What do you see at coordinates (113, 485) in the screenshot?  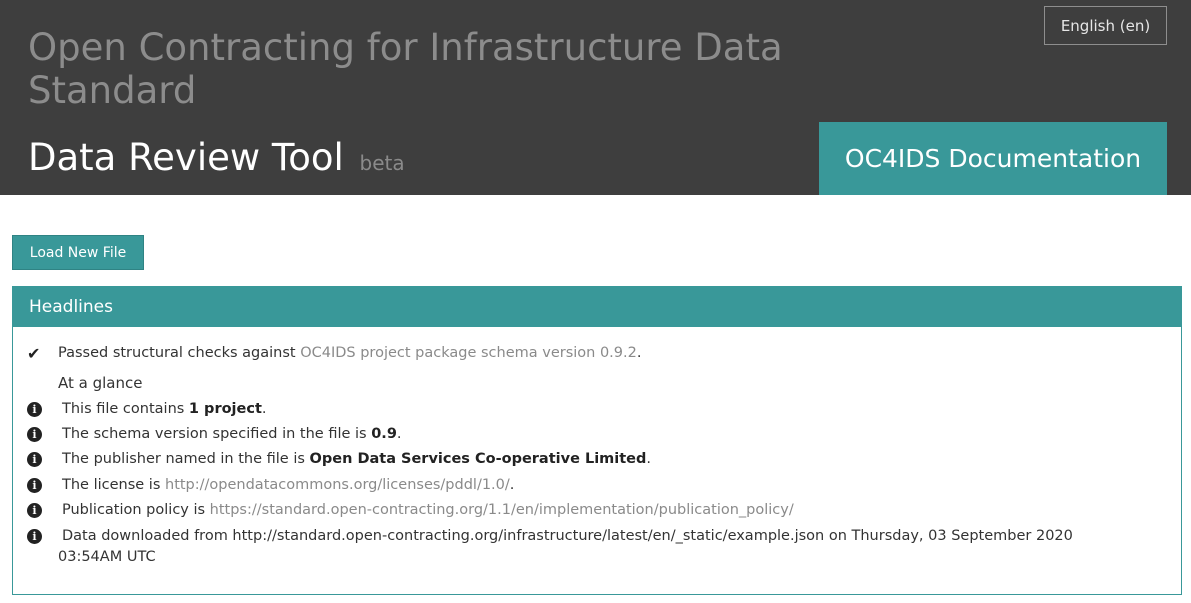 I see `item-prefix: The license is` at bounding box center [113, 485].